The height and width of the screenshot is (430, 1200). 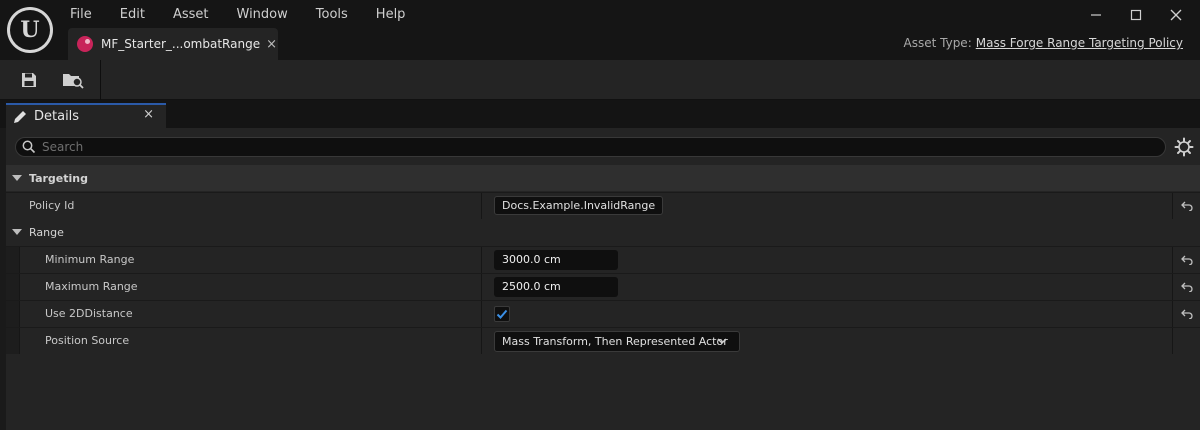 I want to click on search-bar, so click(x=590, y=147).